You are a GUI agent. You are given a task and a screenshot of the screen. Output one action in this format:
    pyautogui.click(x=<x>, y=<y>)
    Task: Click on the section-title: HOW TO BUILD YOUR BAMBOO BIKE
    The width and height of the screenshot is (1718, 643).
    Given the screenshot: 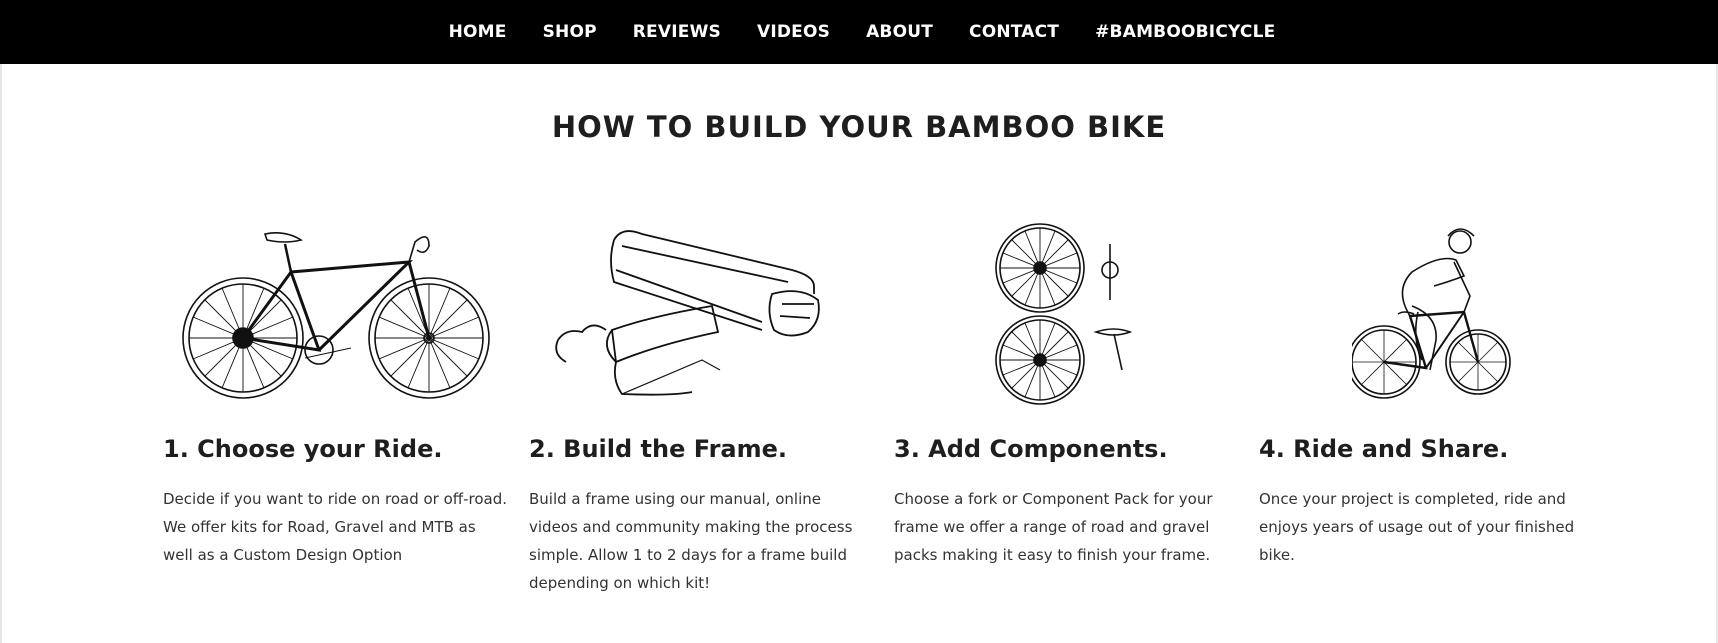 What is the action you would take?
    pyautogui.click(x=859, y=127)
    